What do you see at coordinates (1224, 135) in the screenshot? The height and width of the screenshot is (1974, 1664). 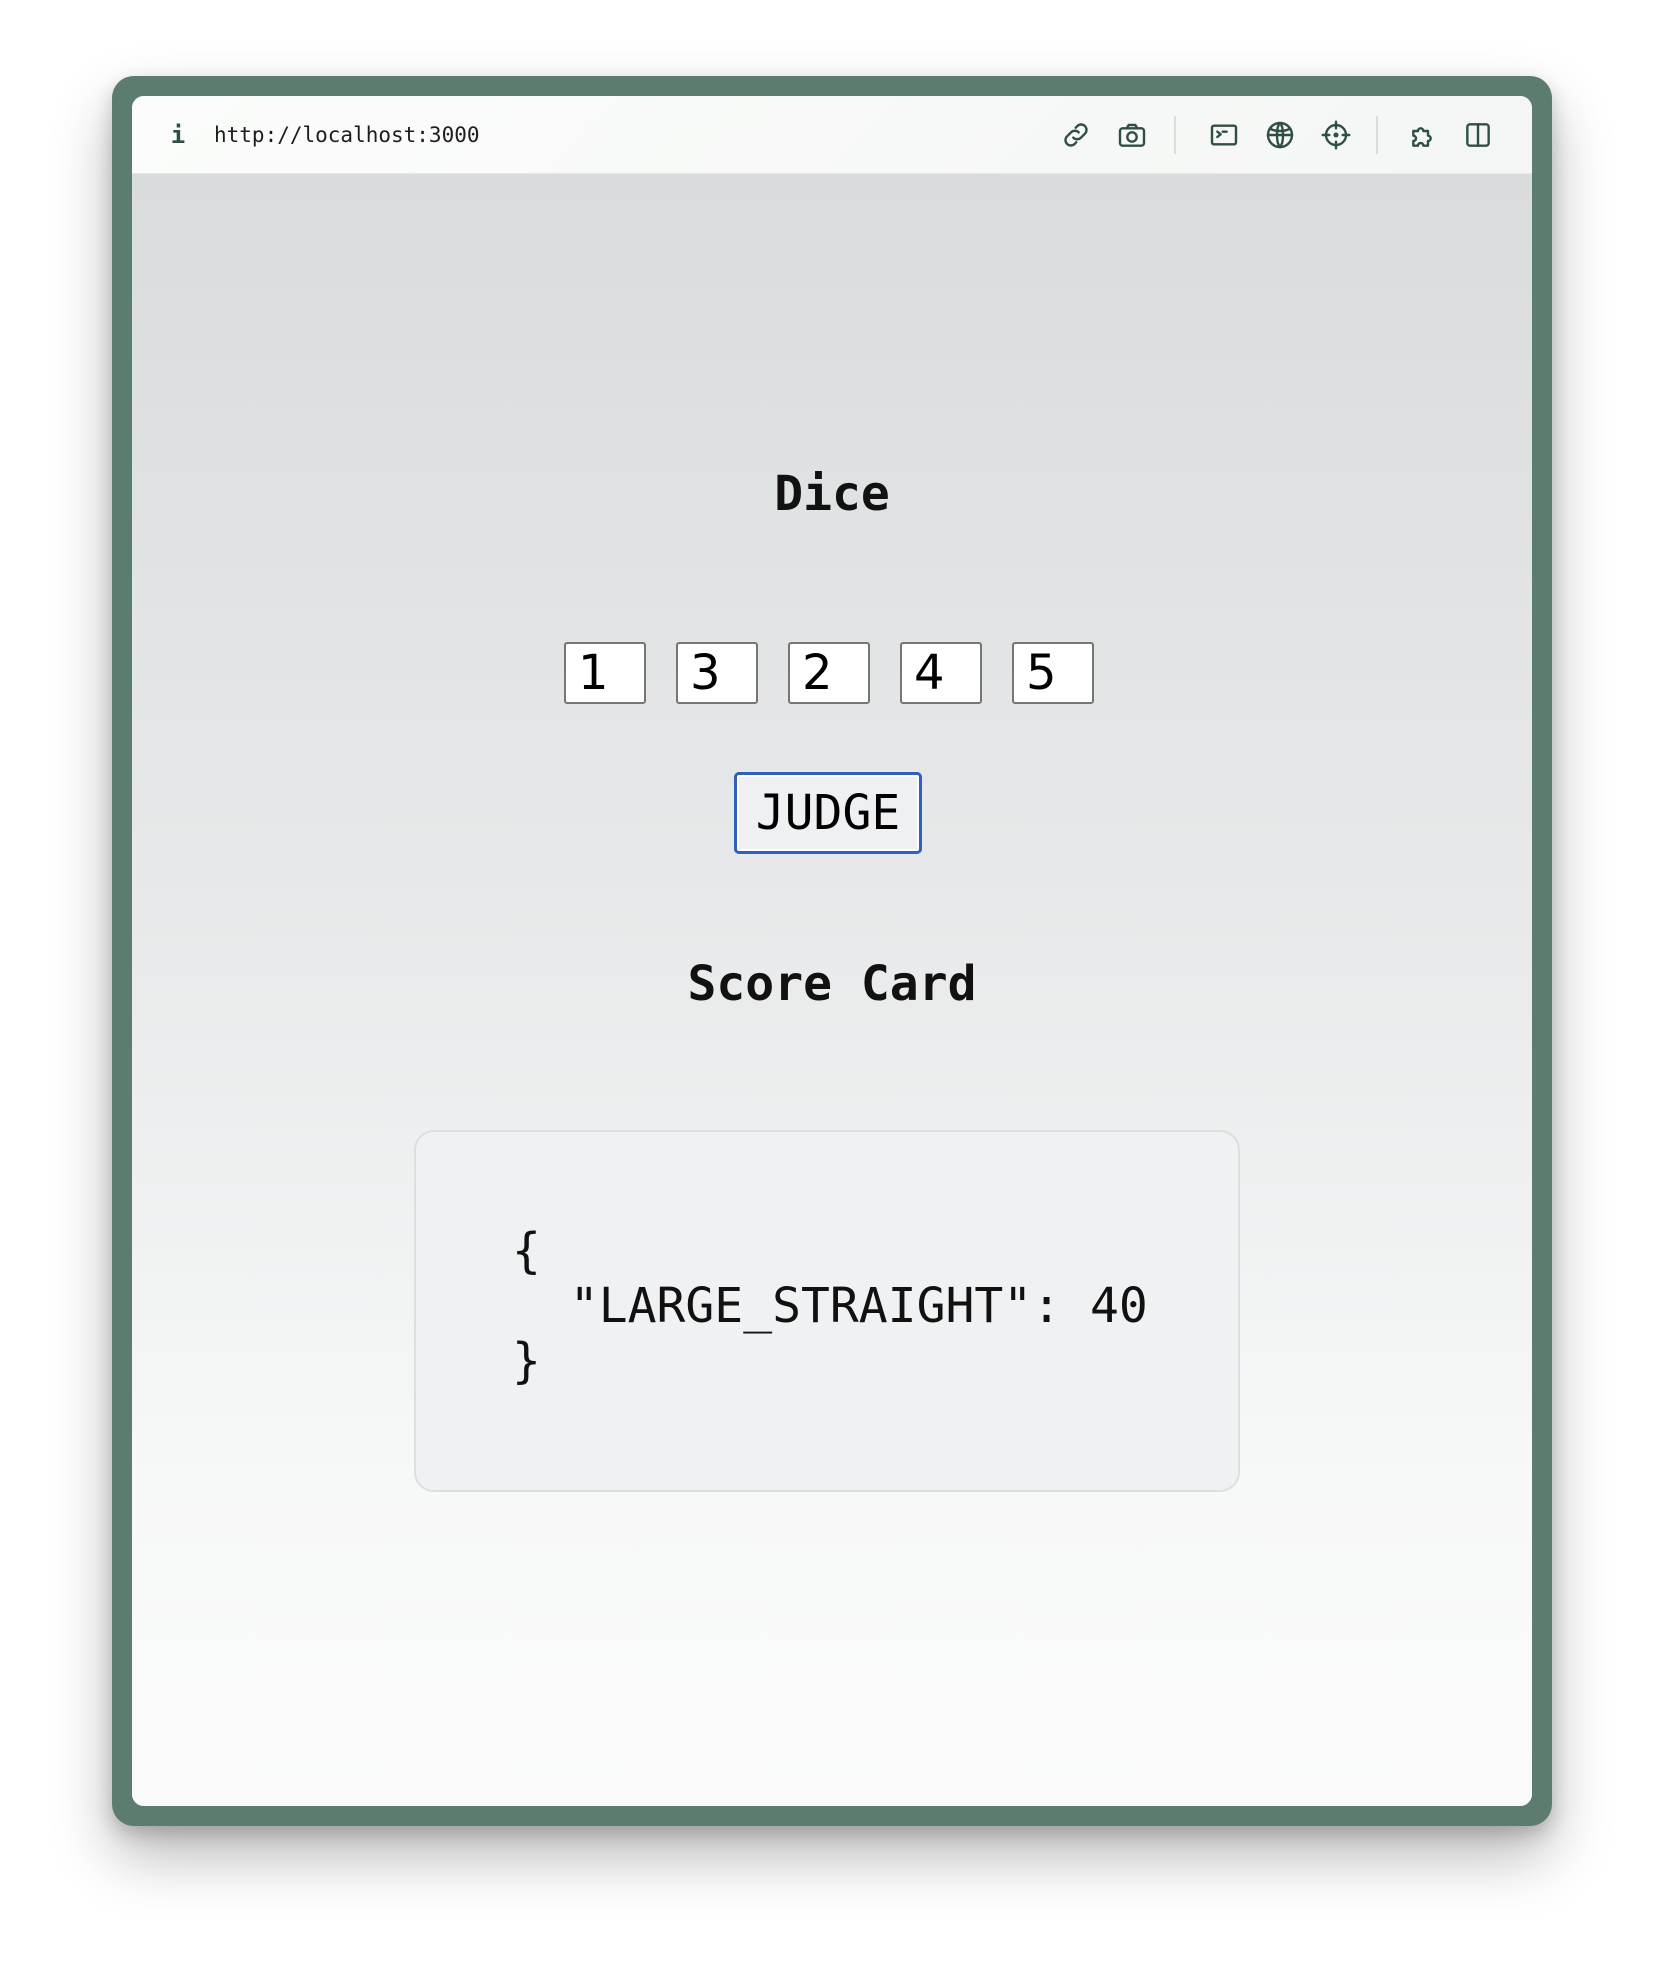 I see `terminal-icon` at bounding box center [1224, 135].